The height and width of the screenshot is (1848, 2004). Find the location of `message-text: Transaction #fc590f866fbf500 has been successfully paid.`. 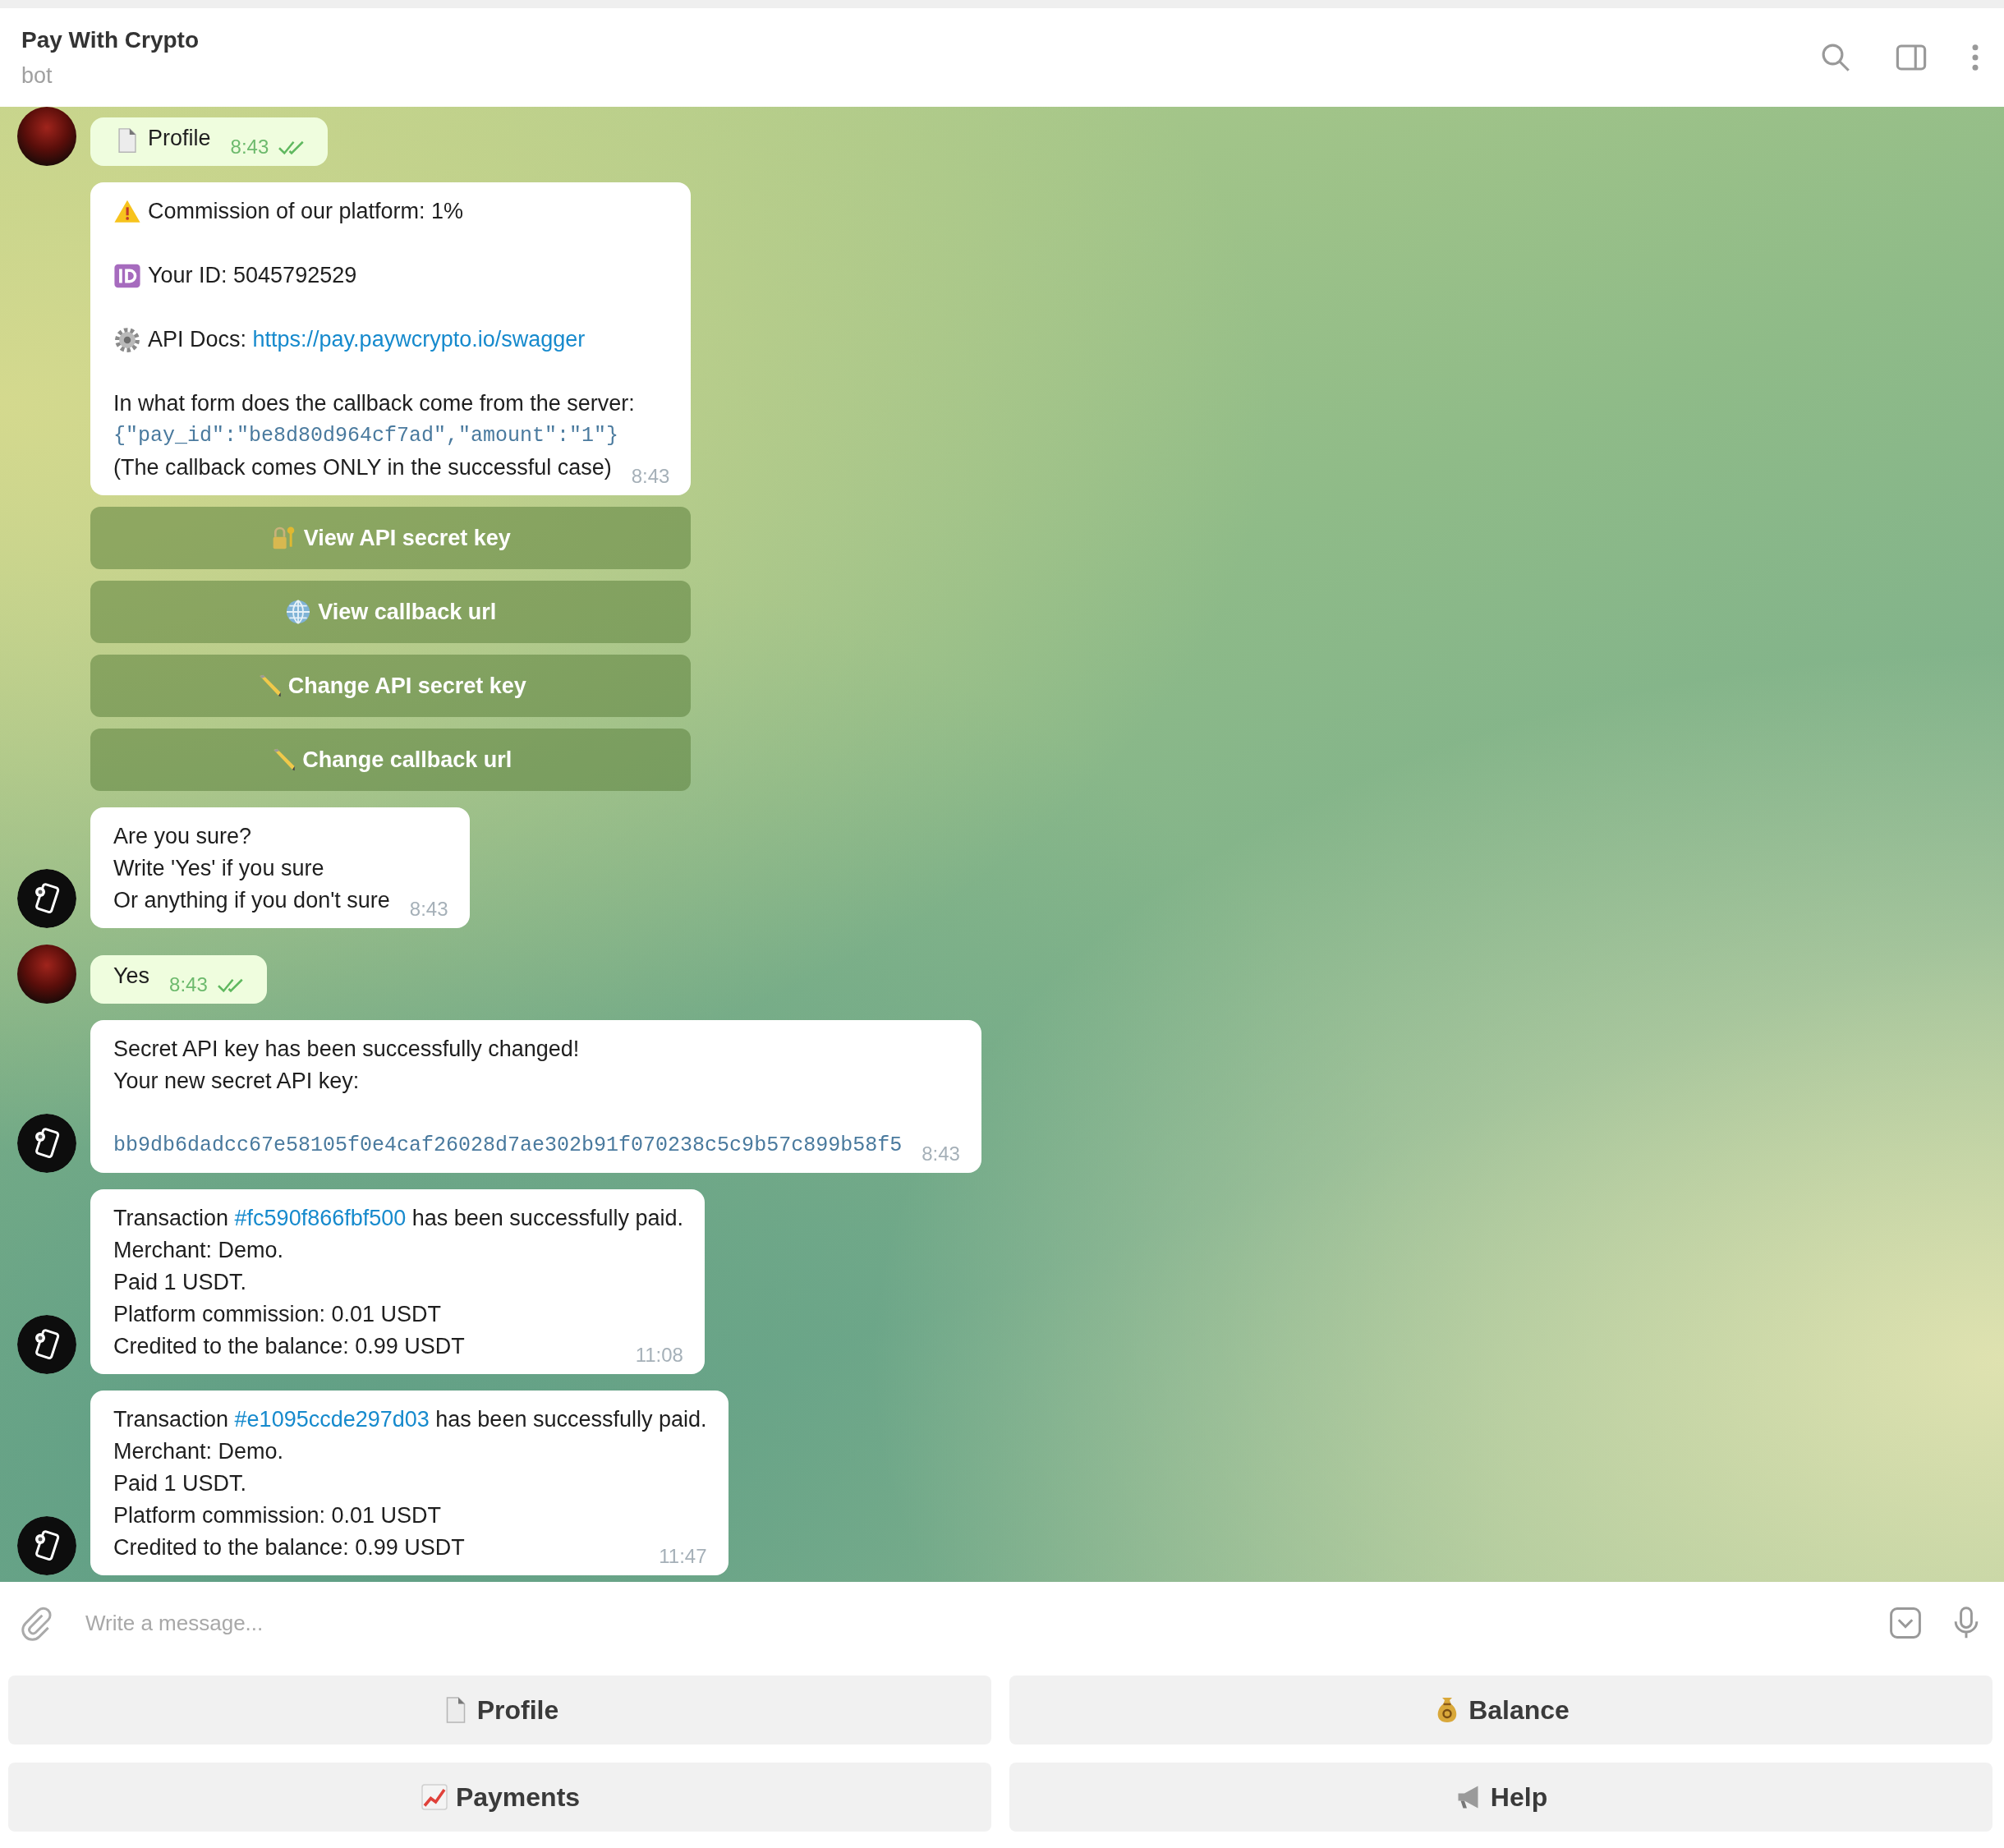

message-text: Transaction #fc590f866fbf500 has been successfully paid. is located at coordinates (398, 1218).